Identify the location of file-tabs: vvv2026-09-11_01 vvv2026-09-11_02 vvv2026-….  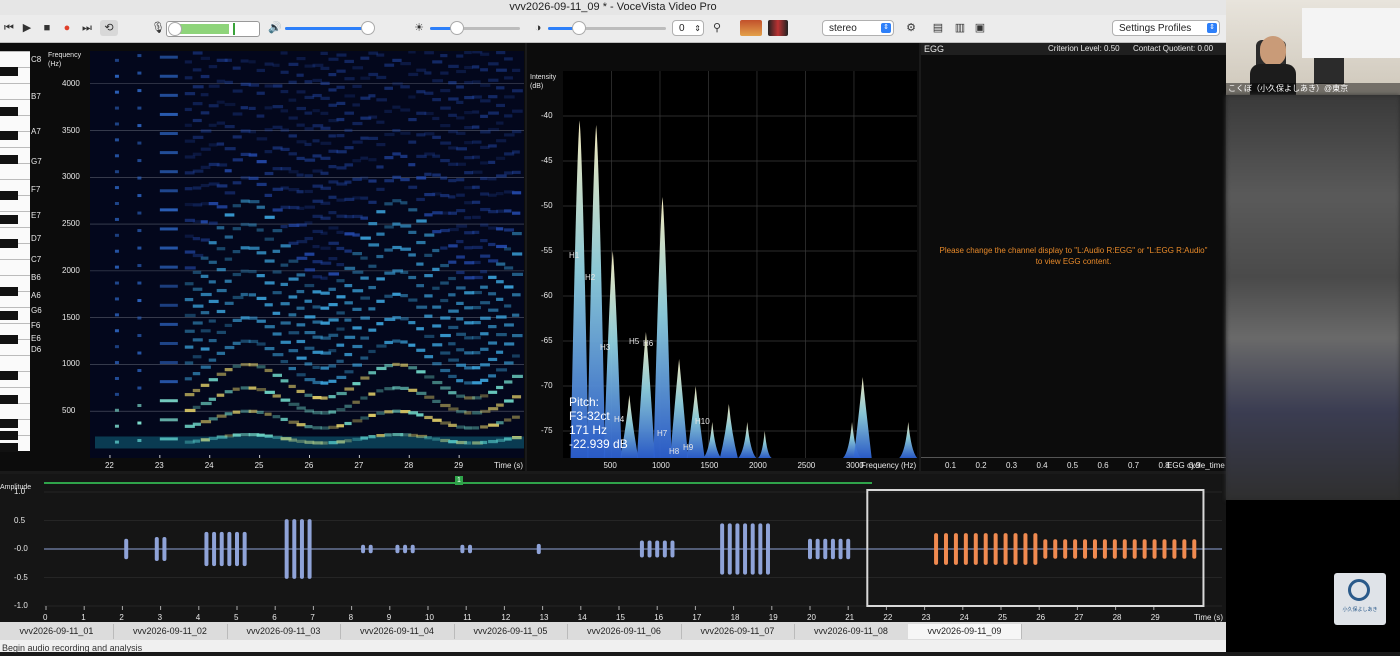
(613, 631).